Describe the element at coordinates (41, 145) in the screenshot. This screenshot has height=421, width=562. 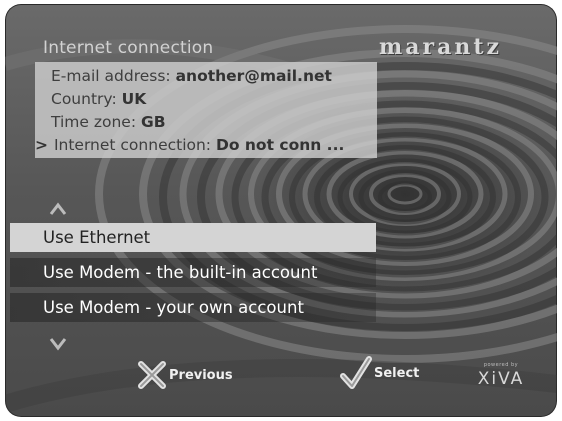
I see `current-row-cursor: >` at that location.